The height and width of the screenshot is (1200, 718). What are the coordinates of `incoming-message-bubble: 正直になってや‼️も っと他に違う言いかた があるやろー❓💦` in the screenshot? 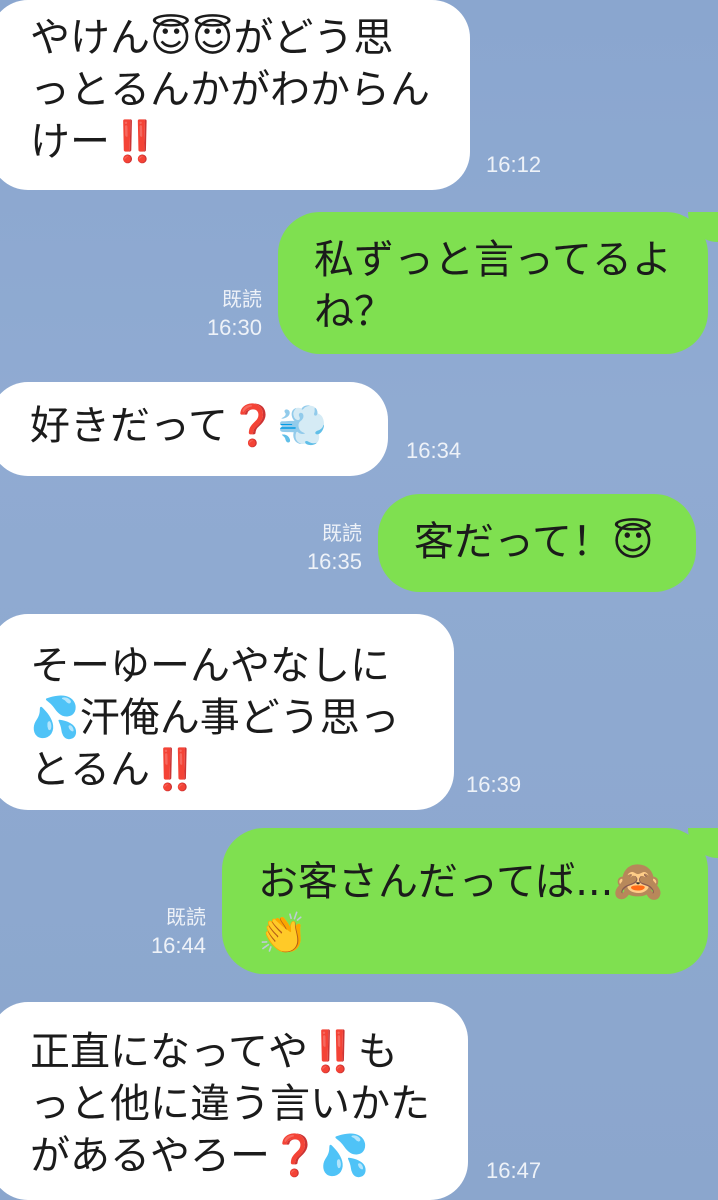 It's located at (234, 1101).